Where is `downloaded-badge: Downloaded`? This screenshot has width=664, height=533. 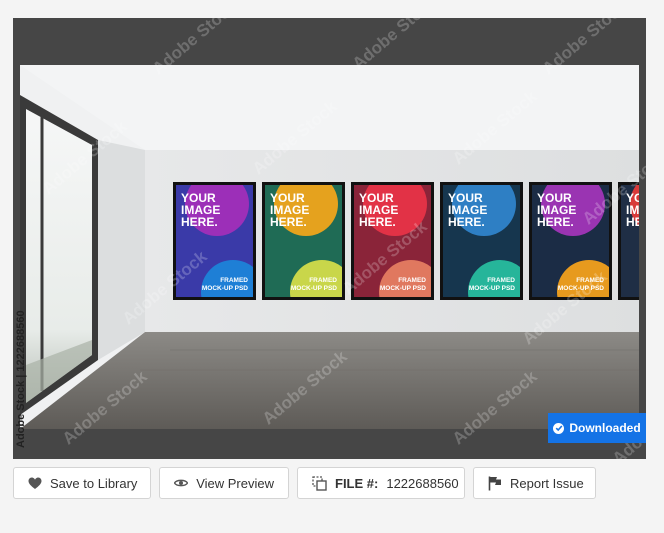 downloaded-badge: Downloaded is located at coordinates (597, 428).